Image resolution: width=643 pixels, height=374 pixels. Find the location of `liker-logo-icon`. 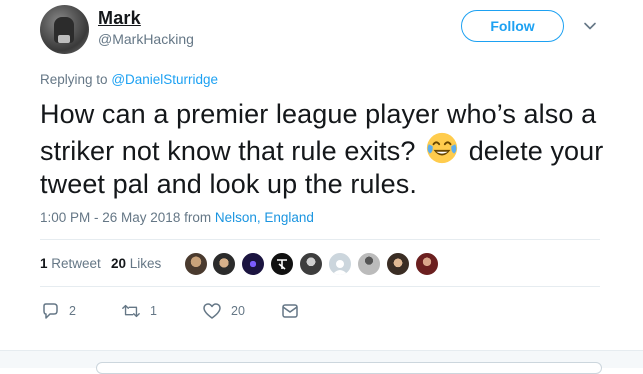

liker-logo-icon is located at coordinates (282, 264).